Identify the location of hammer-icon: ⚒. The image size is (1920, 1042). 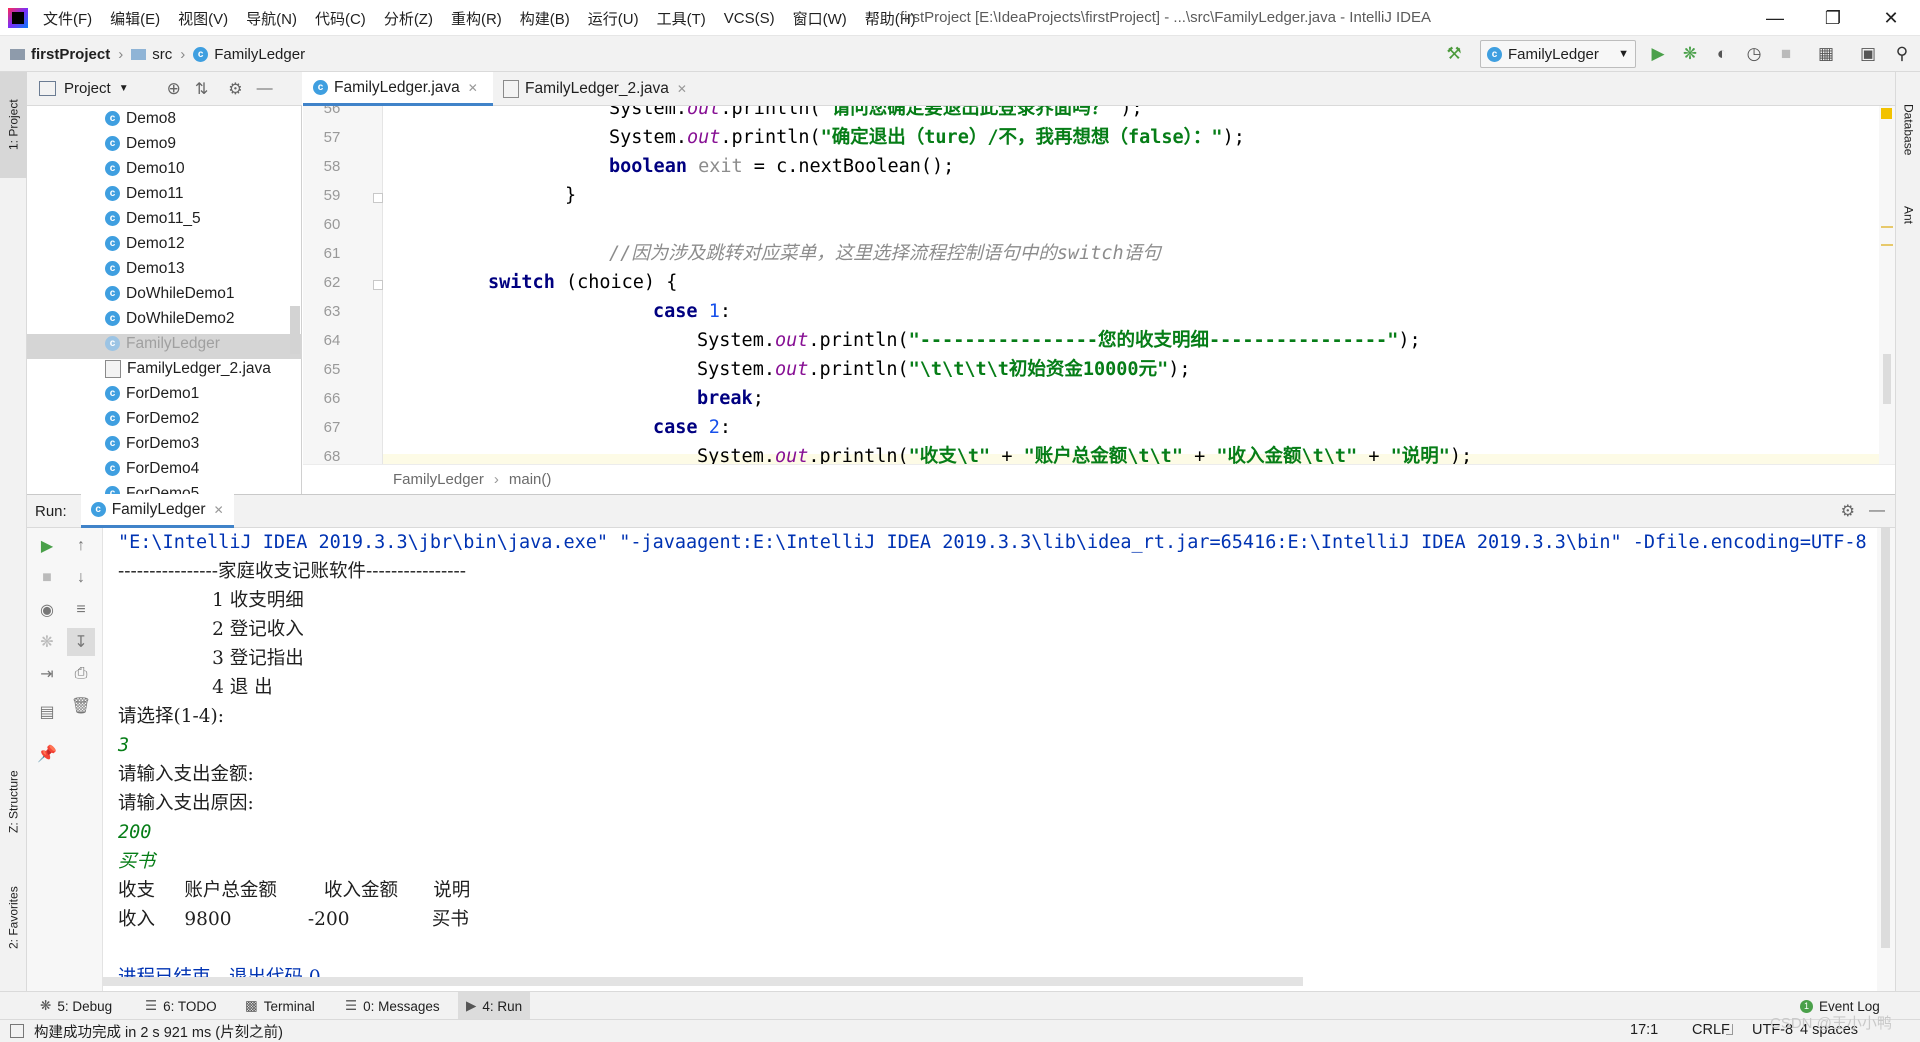
(1454, 54).